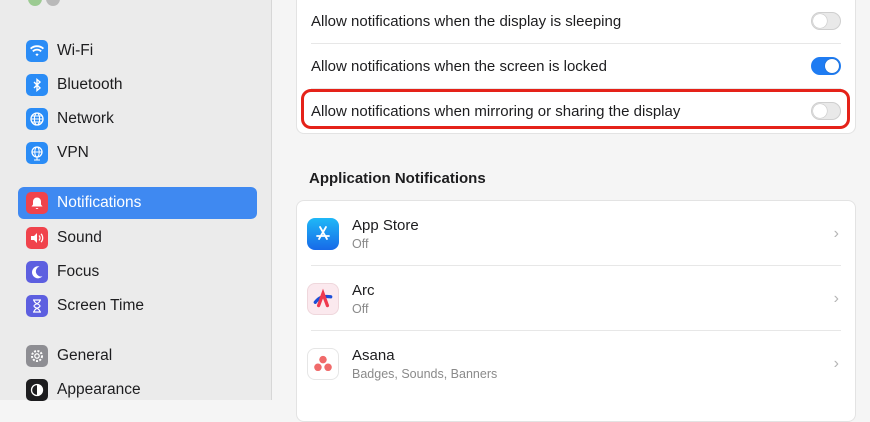 This screenshot has width=870, height=422. I want to click on sidebar-item-appearance: Appearance, so click(137, 390).